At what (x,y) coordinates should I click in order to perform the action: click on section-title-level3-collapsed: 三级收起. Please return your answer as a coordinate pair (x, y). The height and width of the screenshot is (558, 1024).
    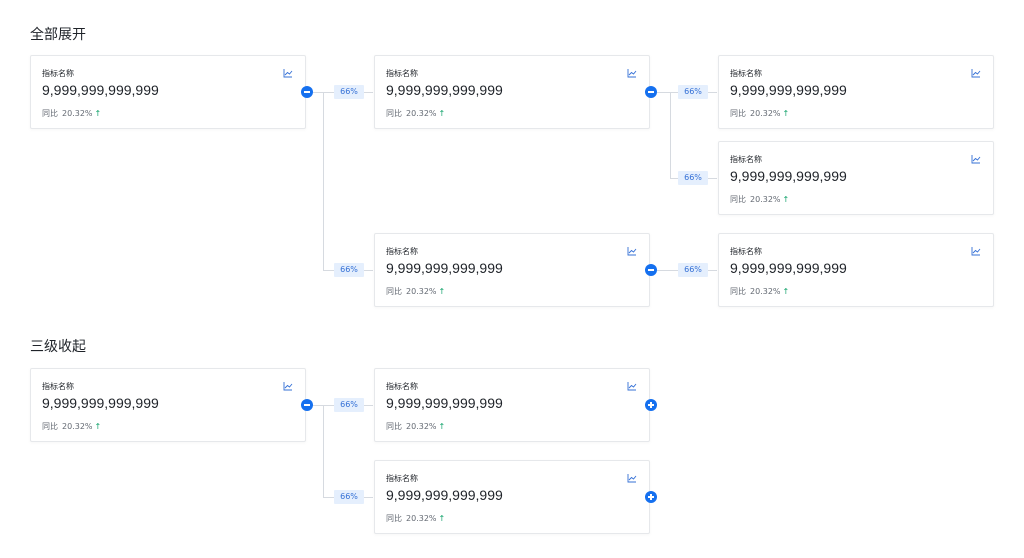
    Looking at the image, I should click on (58, 347).